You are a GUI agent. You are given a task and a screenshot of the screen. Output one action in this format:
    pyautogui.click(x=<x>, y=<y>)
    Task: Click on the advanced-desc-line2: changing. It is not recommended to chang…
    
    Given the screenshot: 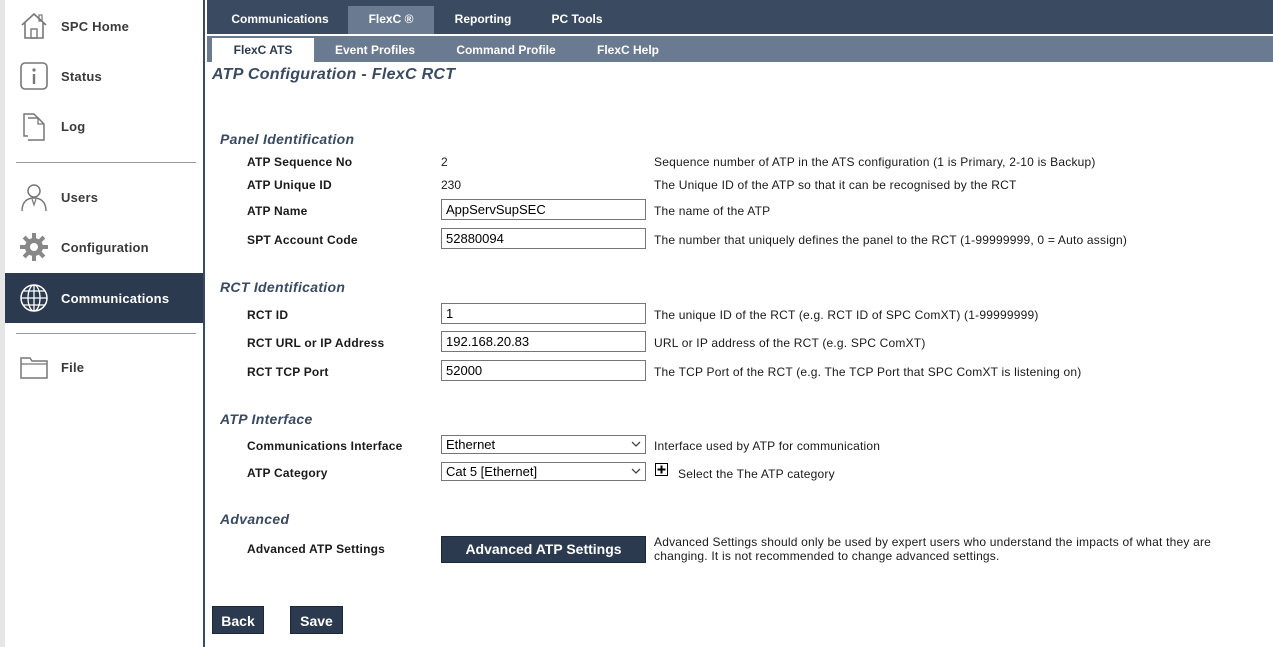 What is the action you would take?
    pyautogui.click(x=827, y=556)
    